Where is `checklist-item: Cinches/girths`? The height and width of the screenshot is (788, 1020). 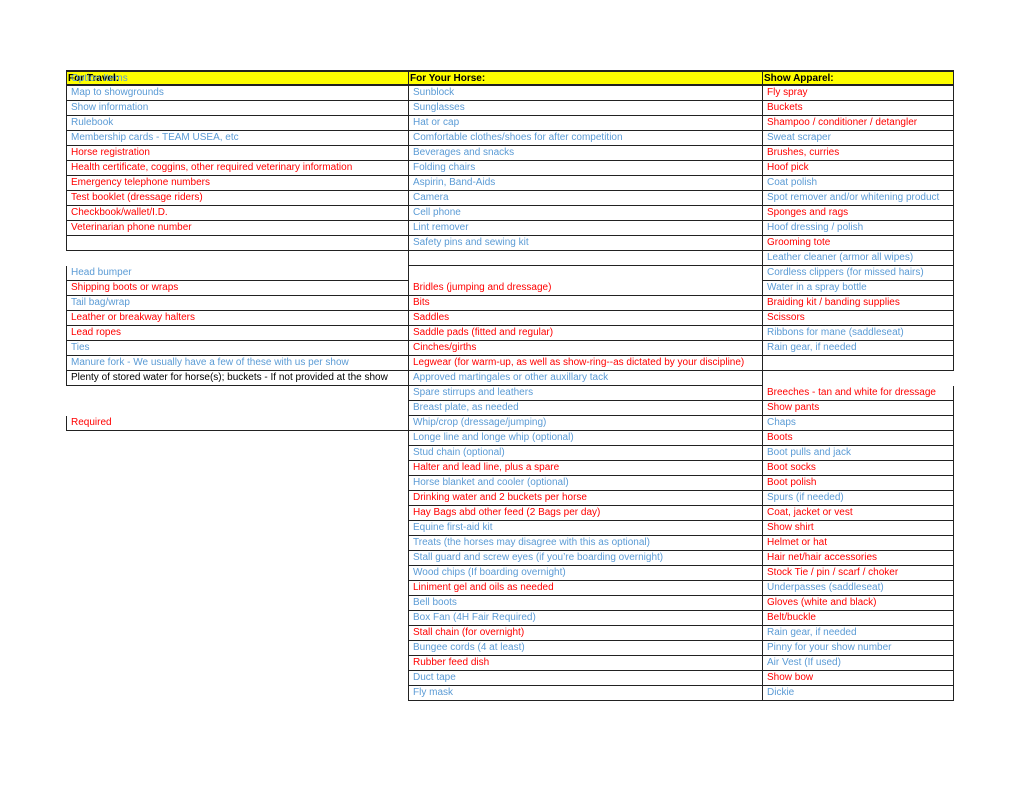 checklist-item: Cinches/girths is located at coordinates (585, 348).